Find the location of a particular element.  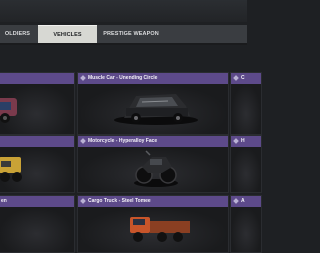

vehicle-card-cargo-truck: Cargo Truck - Steel Tomee is located at coordinates (153, 224).